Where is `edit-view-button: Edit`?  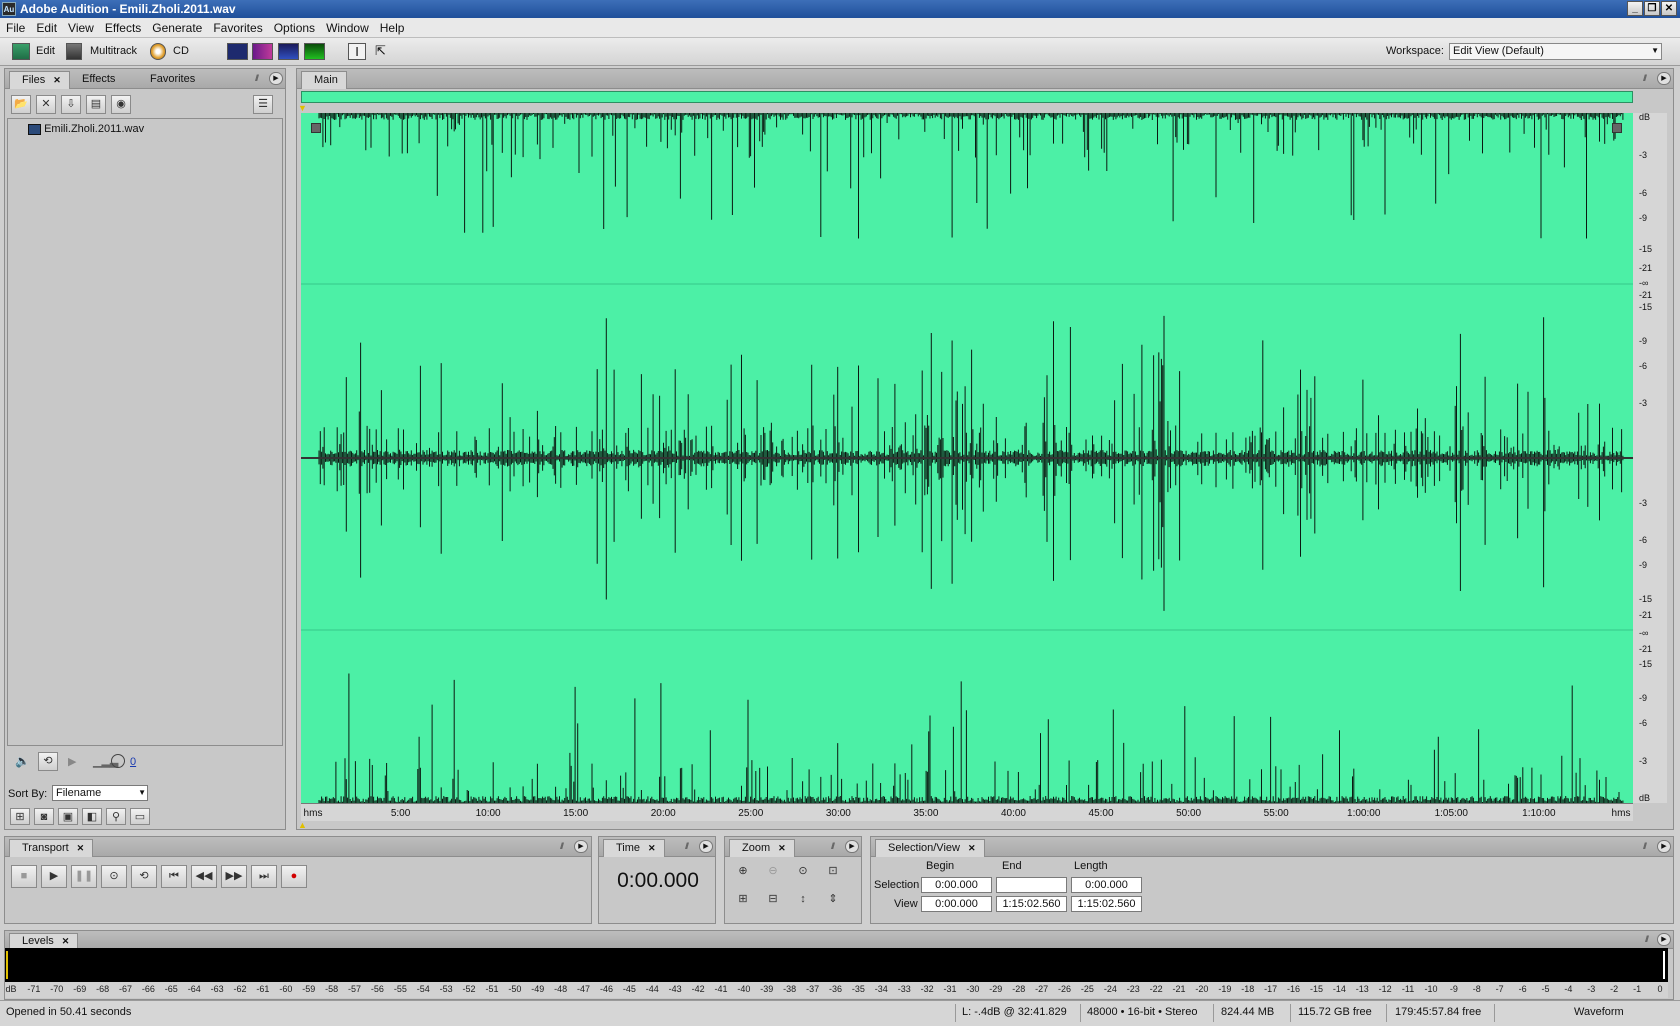 edit-view-button: Edit is located at coordinates (45, 51).